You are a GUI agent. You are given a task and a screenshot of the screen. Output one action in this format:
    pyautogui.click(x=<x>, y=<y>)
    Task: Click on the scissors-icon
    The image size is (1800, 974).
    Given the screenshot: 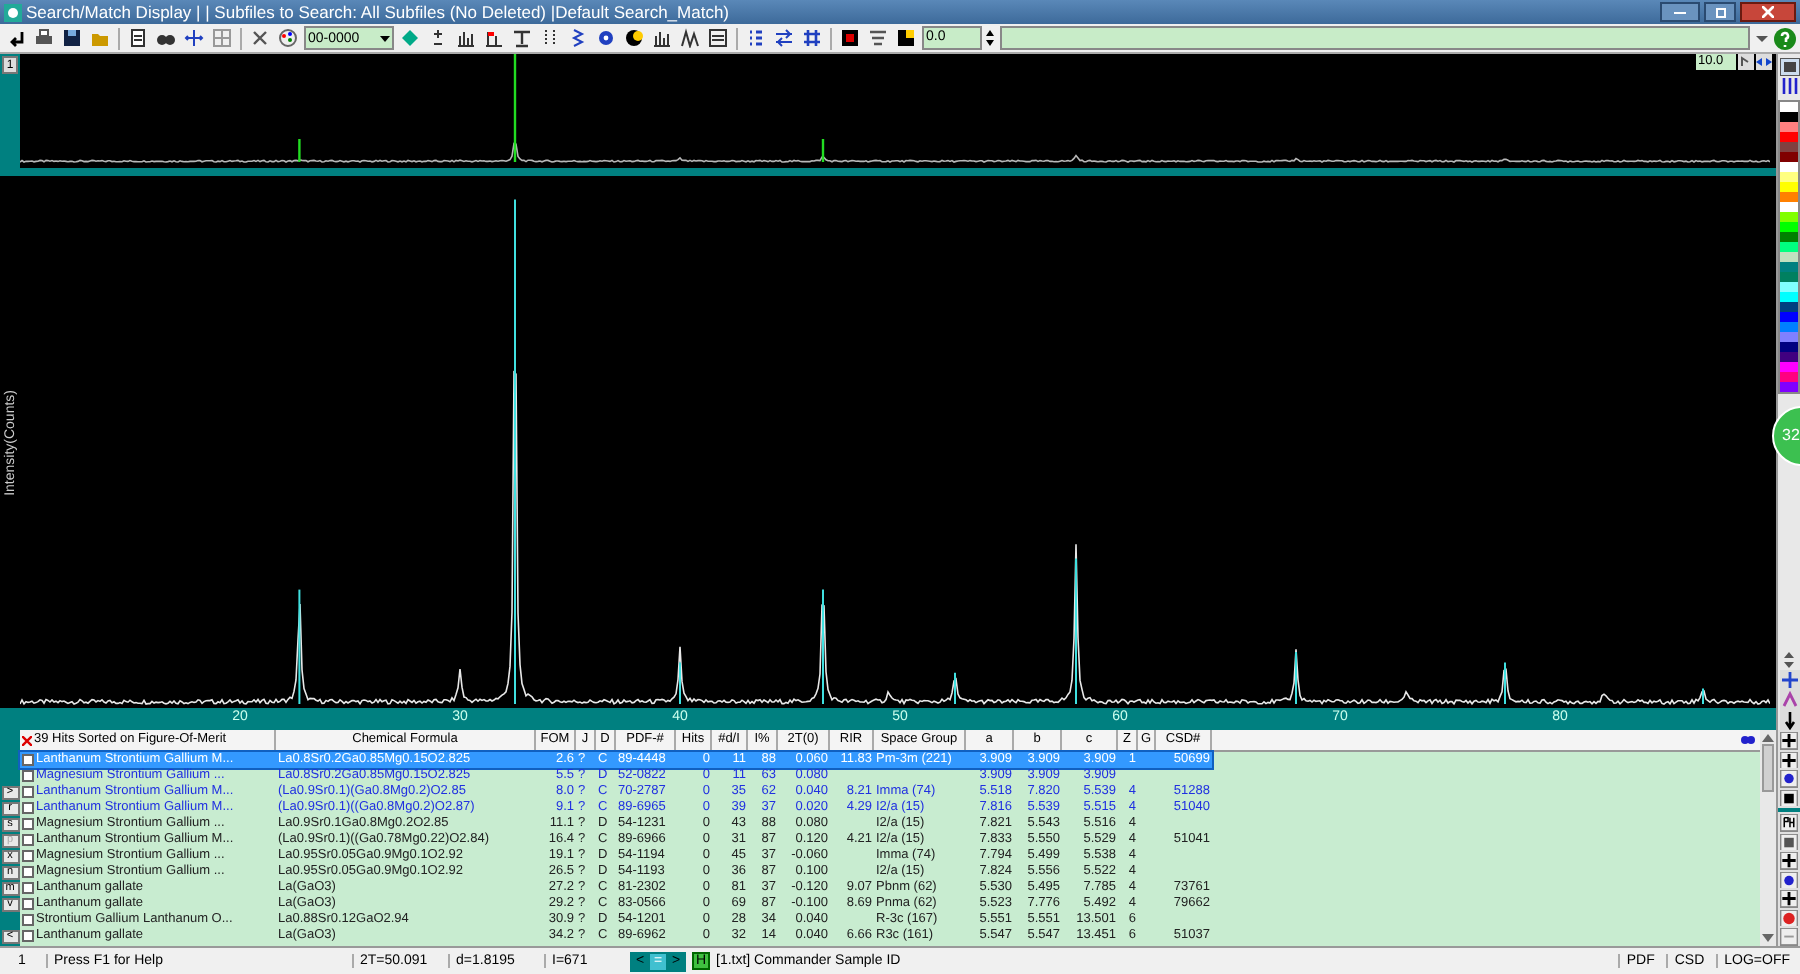 What is the action you would take?
    pyautogui.click(x=260, y=38)
    